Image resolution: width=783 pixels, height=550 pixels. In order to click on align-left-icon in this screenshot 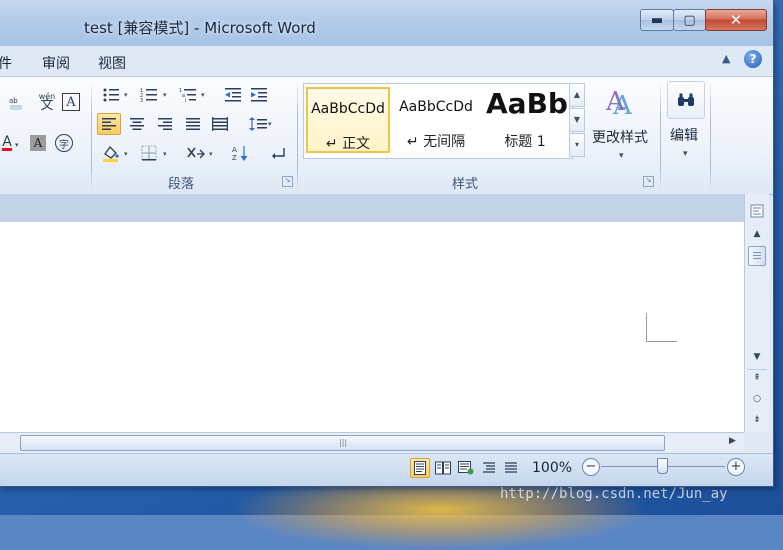, I will do `click(109, 124)`.